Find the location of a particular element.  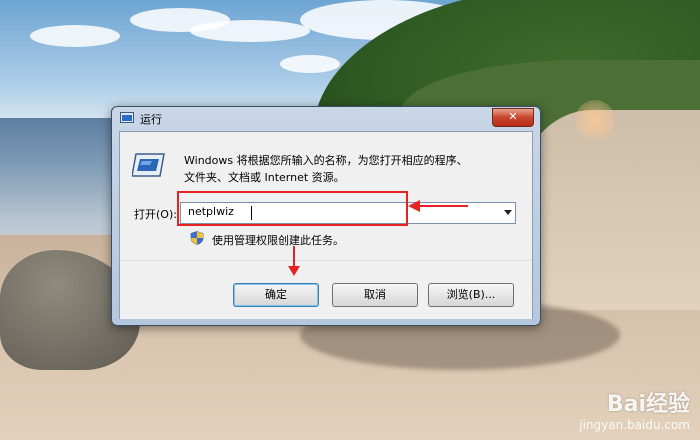

baidu-watermark: Bai经验 jingyan.baidu.com is located at coordinates (634, 409).